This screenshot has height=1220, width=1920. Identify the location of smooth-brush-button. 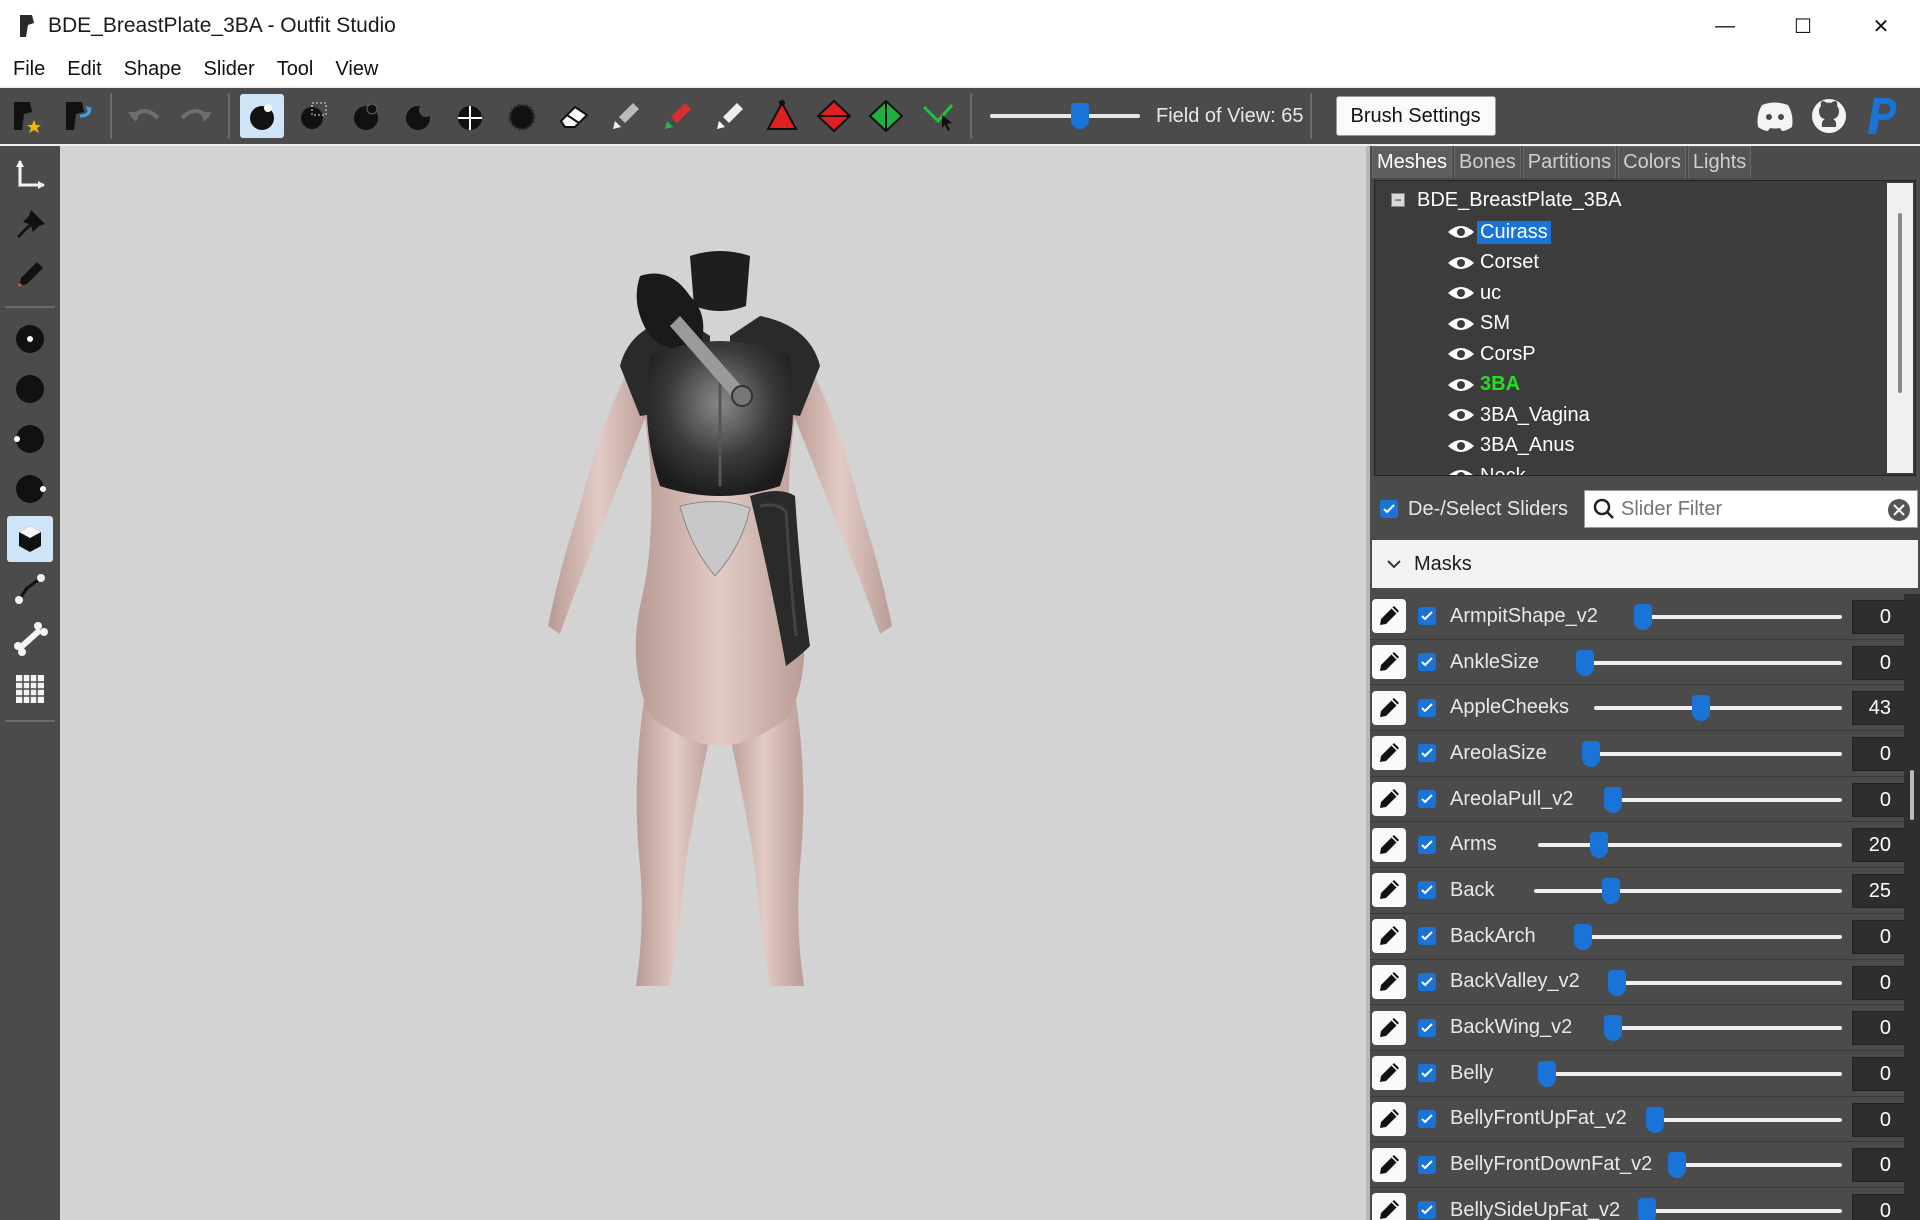
(522, 116).